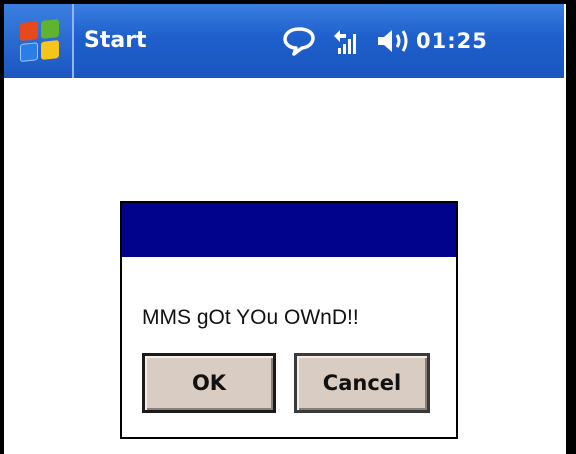 The width and height of the screenshot is (576, 454). I want to click on start-button, so click(39, 41).